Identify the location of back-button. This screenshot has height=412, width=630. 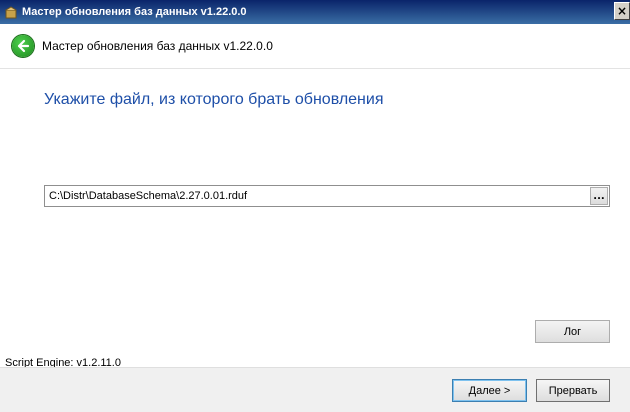
(23, 46).